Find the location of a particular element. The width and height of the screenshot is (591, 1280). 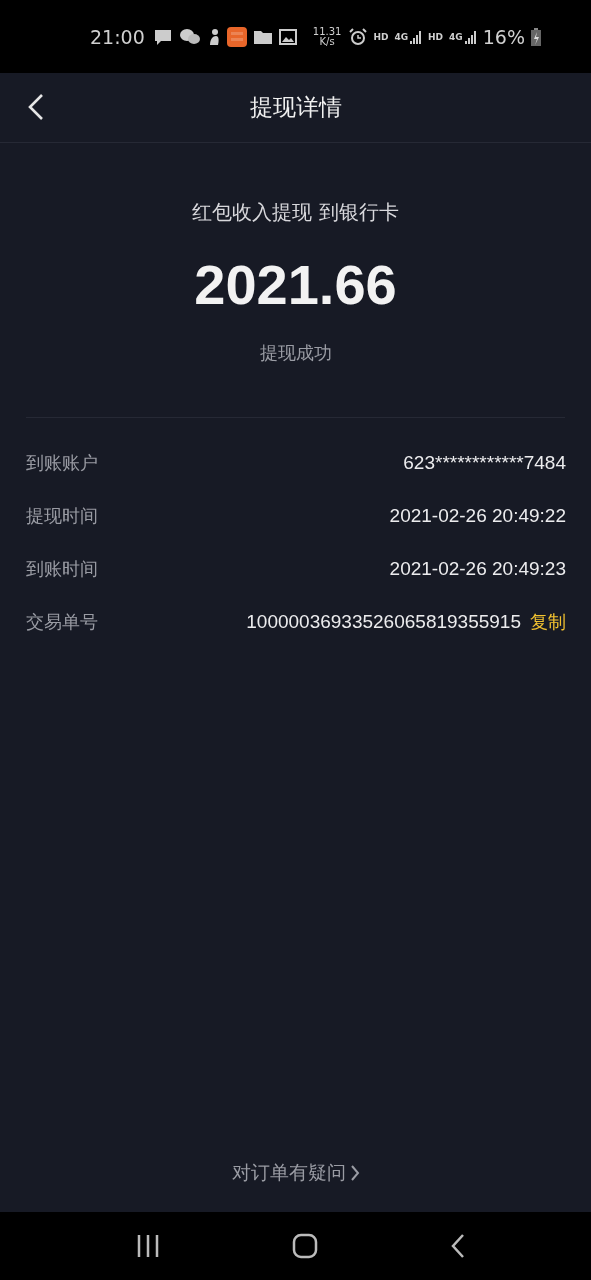

order-question-link: 对订单有疑问 is located at coordinates (295, 1173).